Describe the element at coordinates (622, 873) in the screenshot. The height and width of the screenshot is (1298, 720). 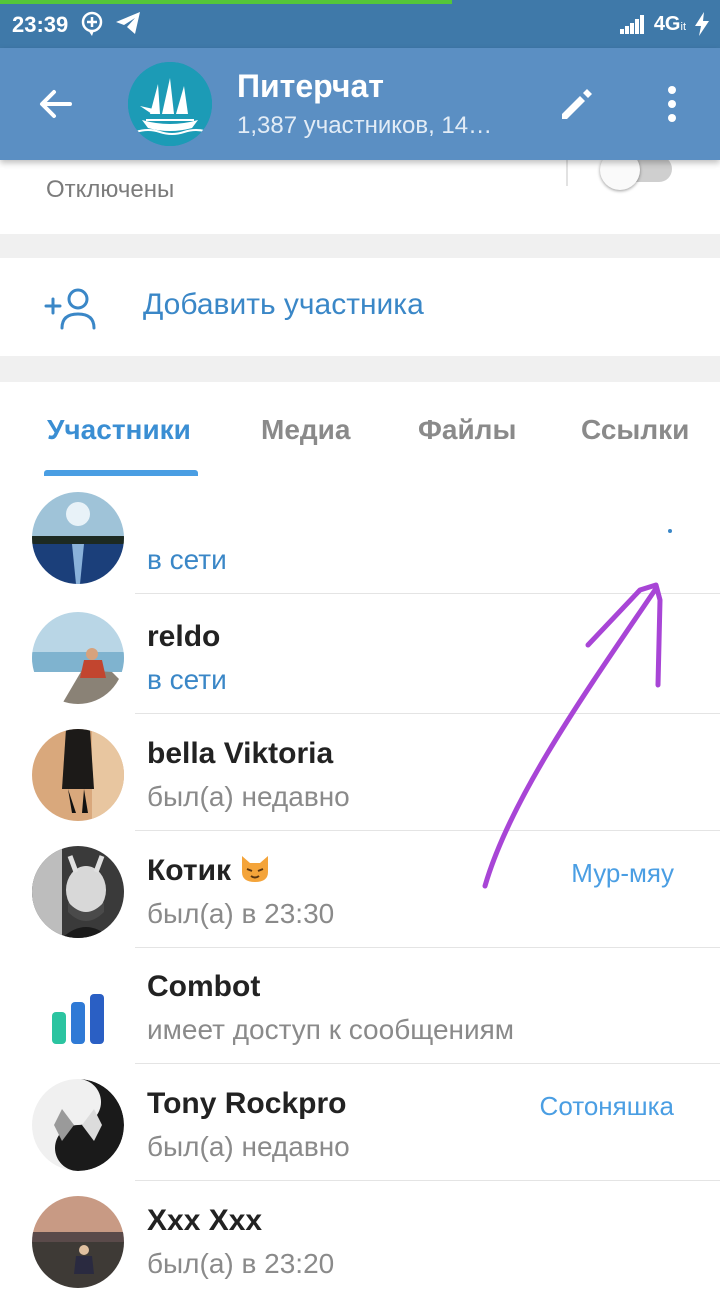
I see `member-title-badge: Мур-мяу` at that location.